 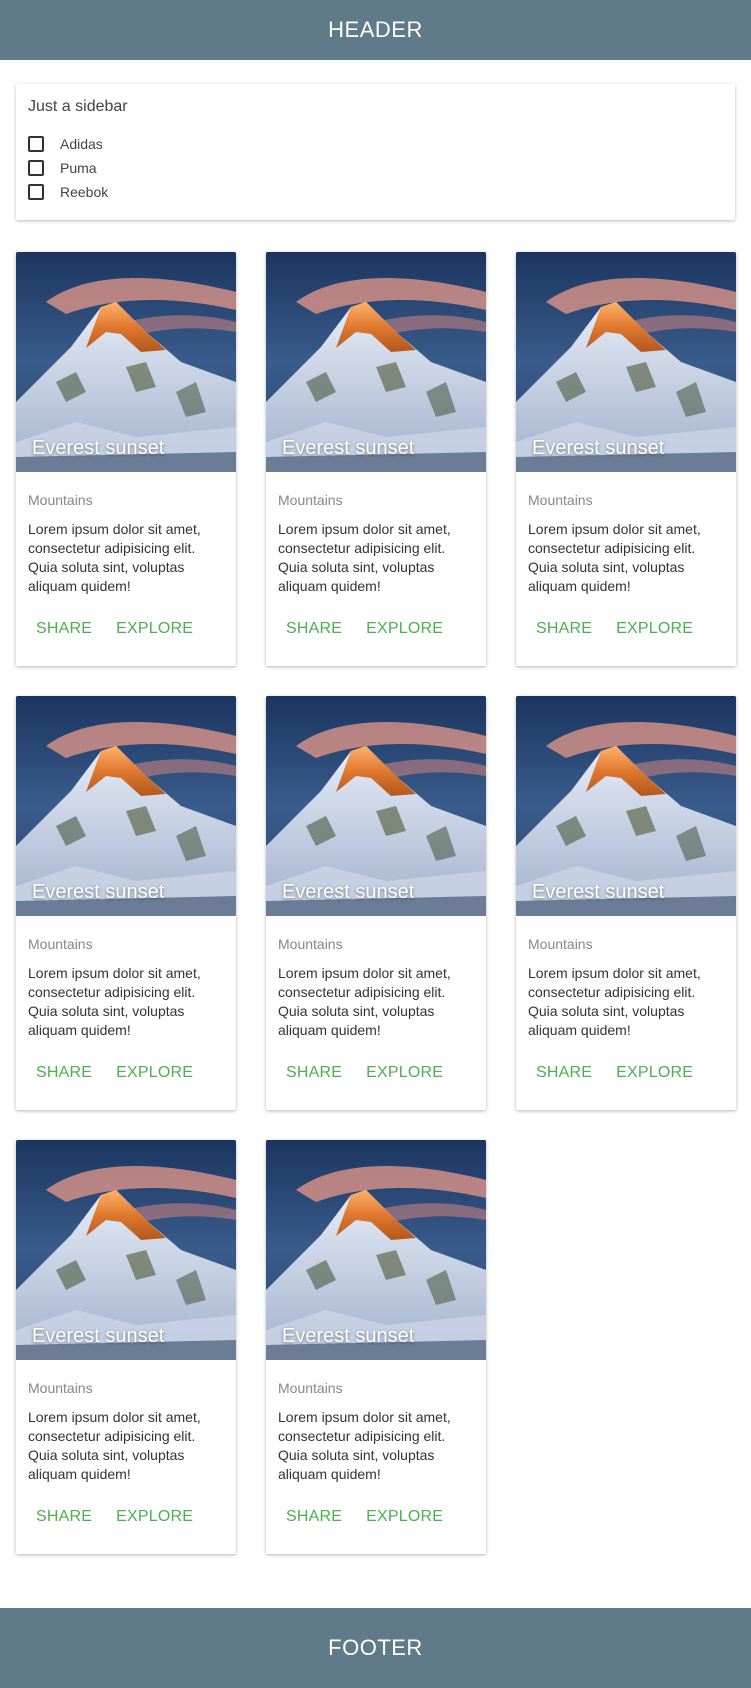 I want to click on sidebar: Just a sidebar Adidas Puma Reebok, so click(x=375, y=152).